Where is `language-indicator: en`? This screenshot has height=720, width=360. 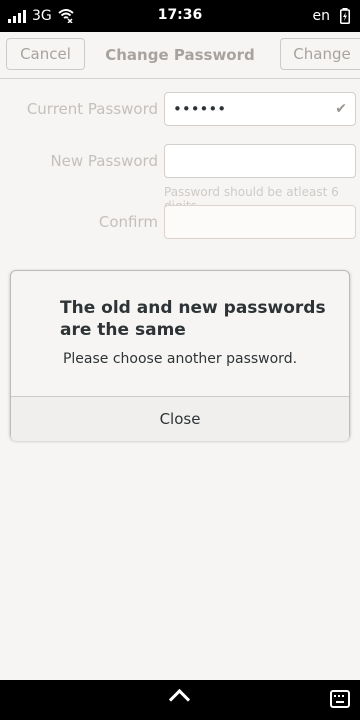
language-indicator: en is located at coordinates (321, 16).